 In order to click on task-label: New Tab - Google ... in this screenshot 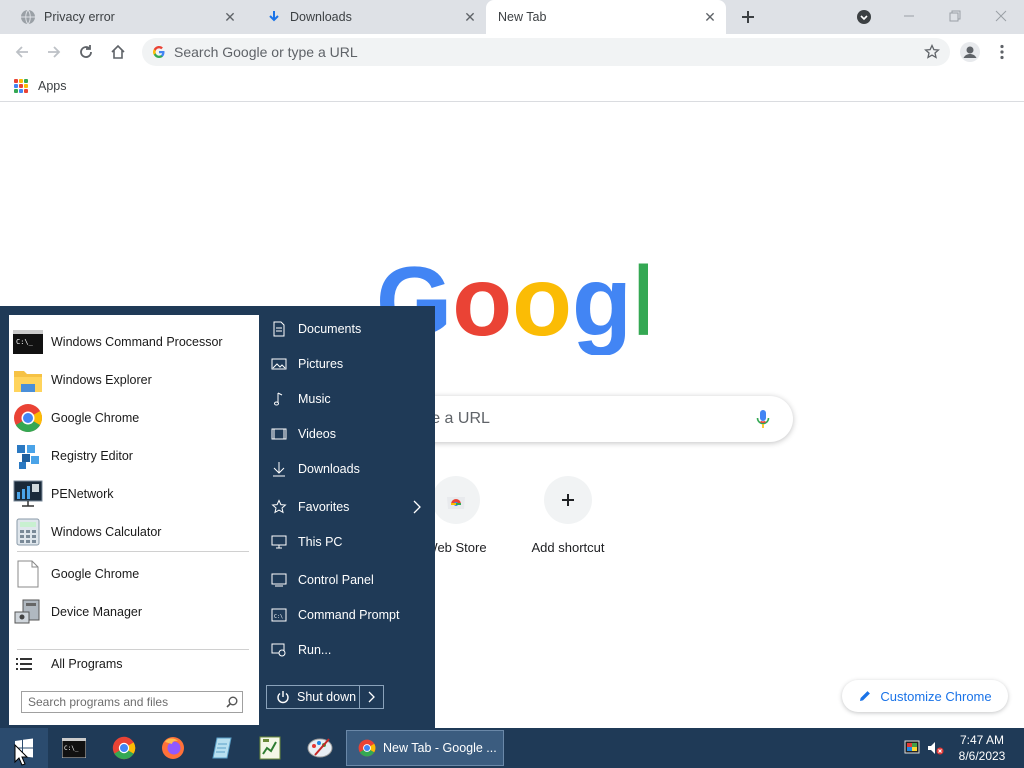, I will do `click(440, 748)`.